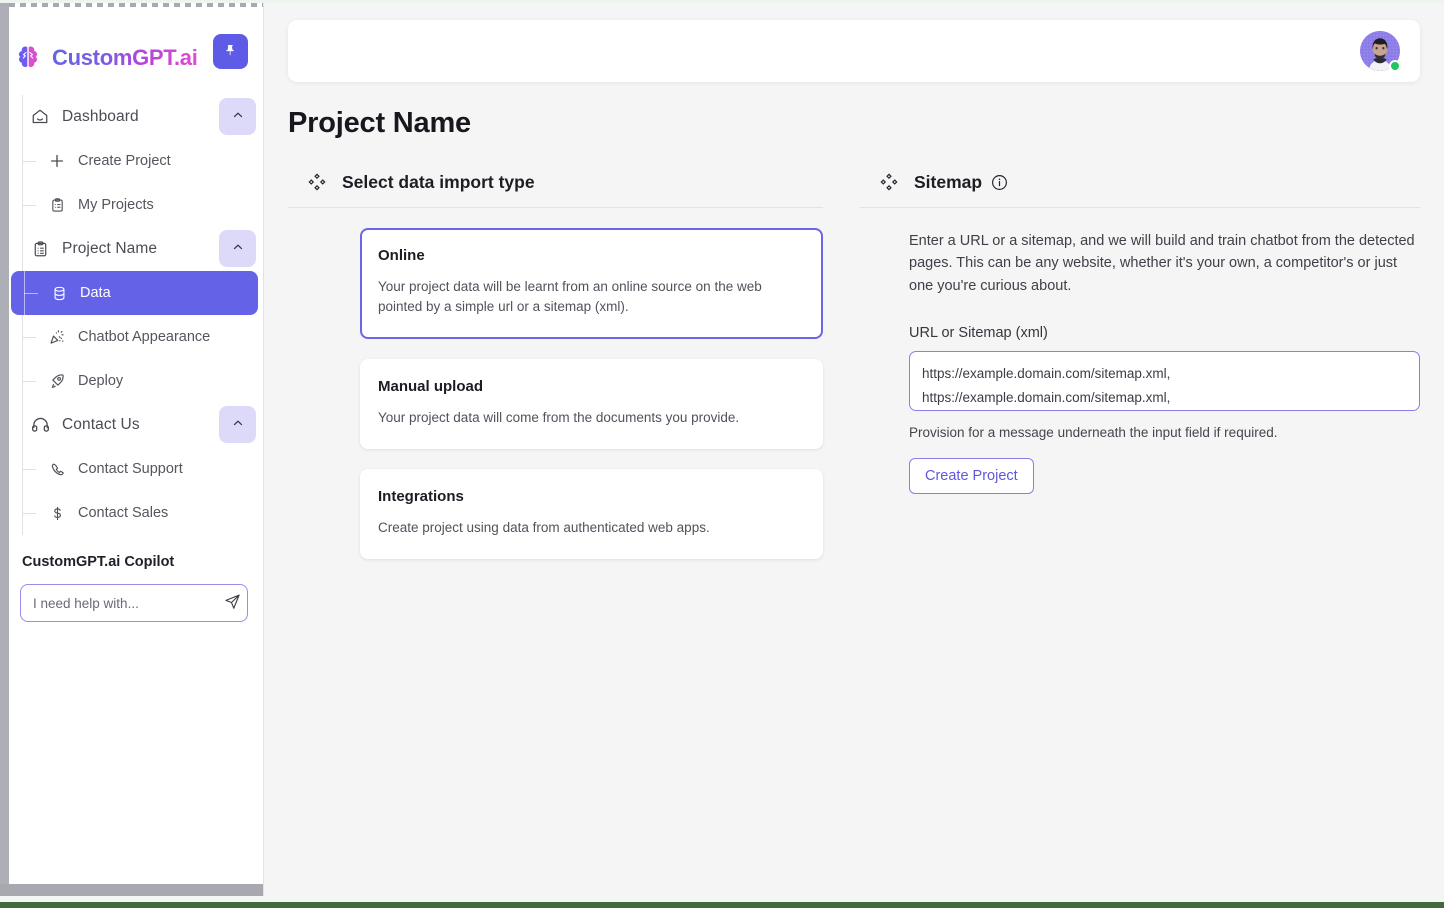 The image size is (1444, 908). I want to click on section-title: Select data import type, so click(438, 181).